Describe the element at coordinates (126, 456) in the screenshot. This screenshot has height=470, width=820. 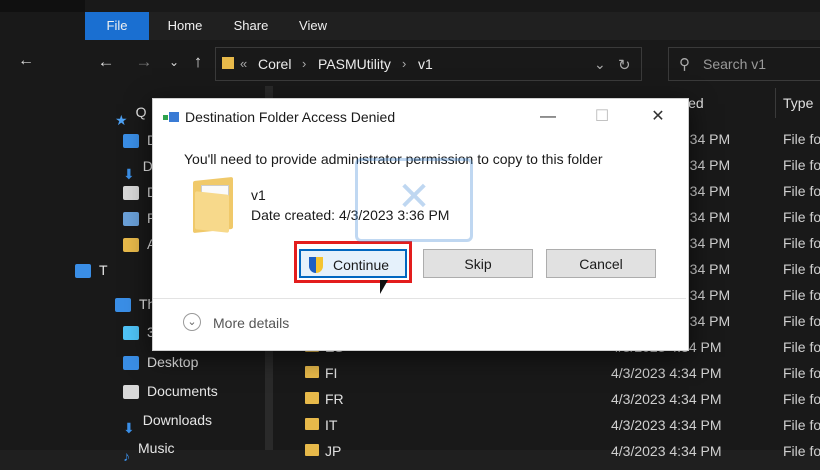
I see `music-icon: ♪` at that location.